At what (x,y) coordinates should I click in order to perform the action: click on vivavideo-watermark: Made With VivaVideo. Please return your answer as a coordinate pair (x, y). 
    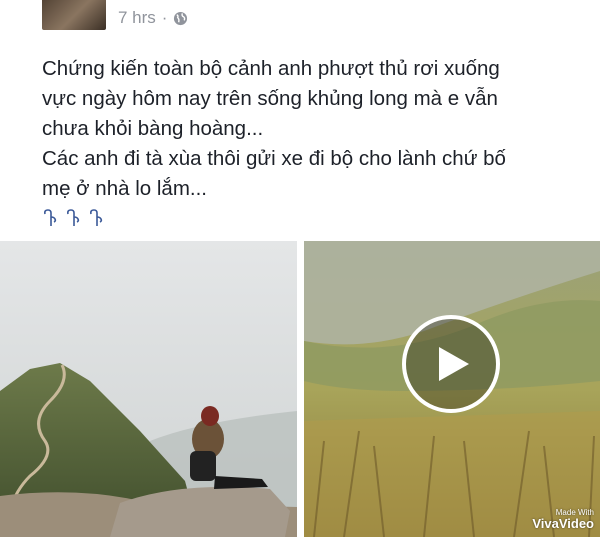
    Looking at the image, I should click on (563, 519).